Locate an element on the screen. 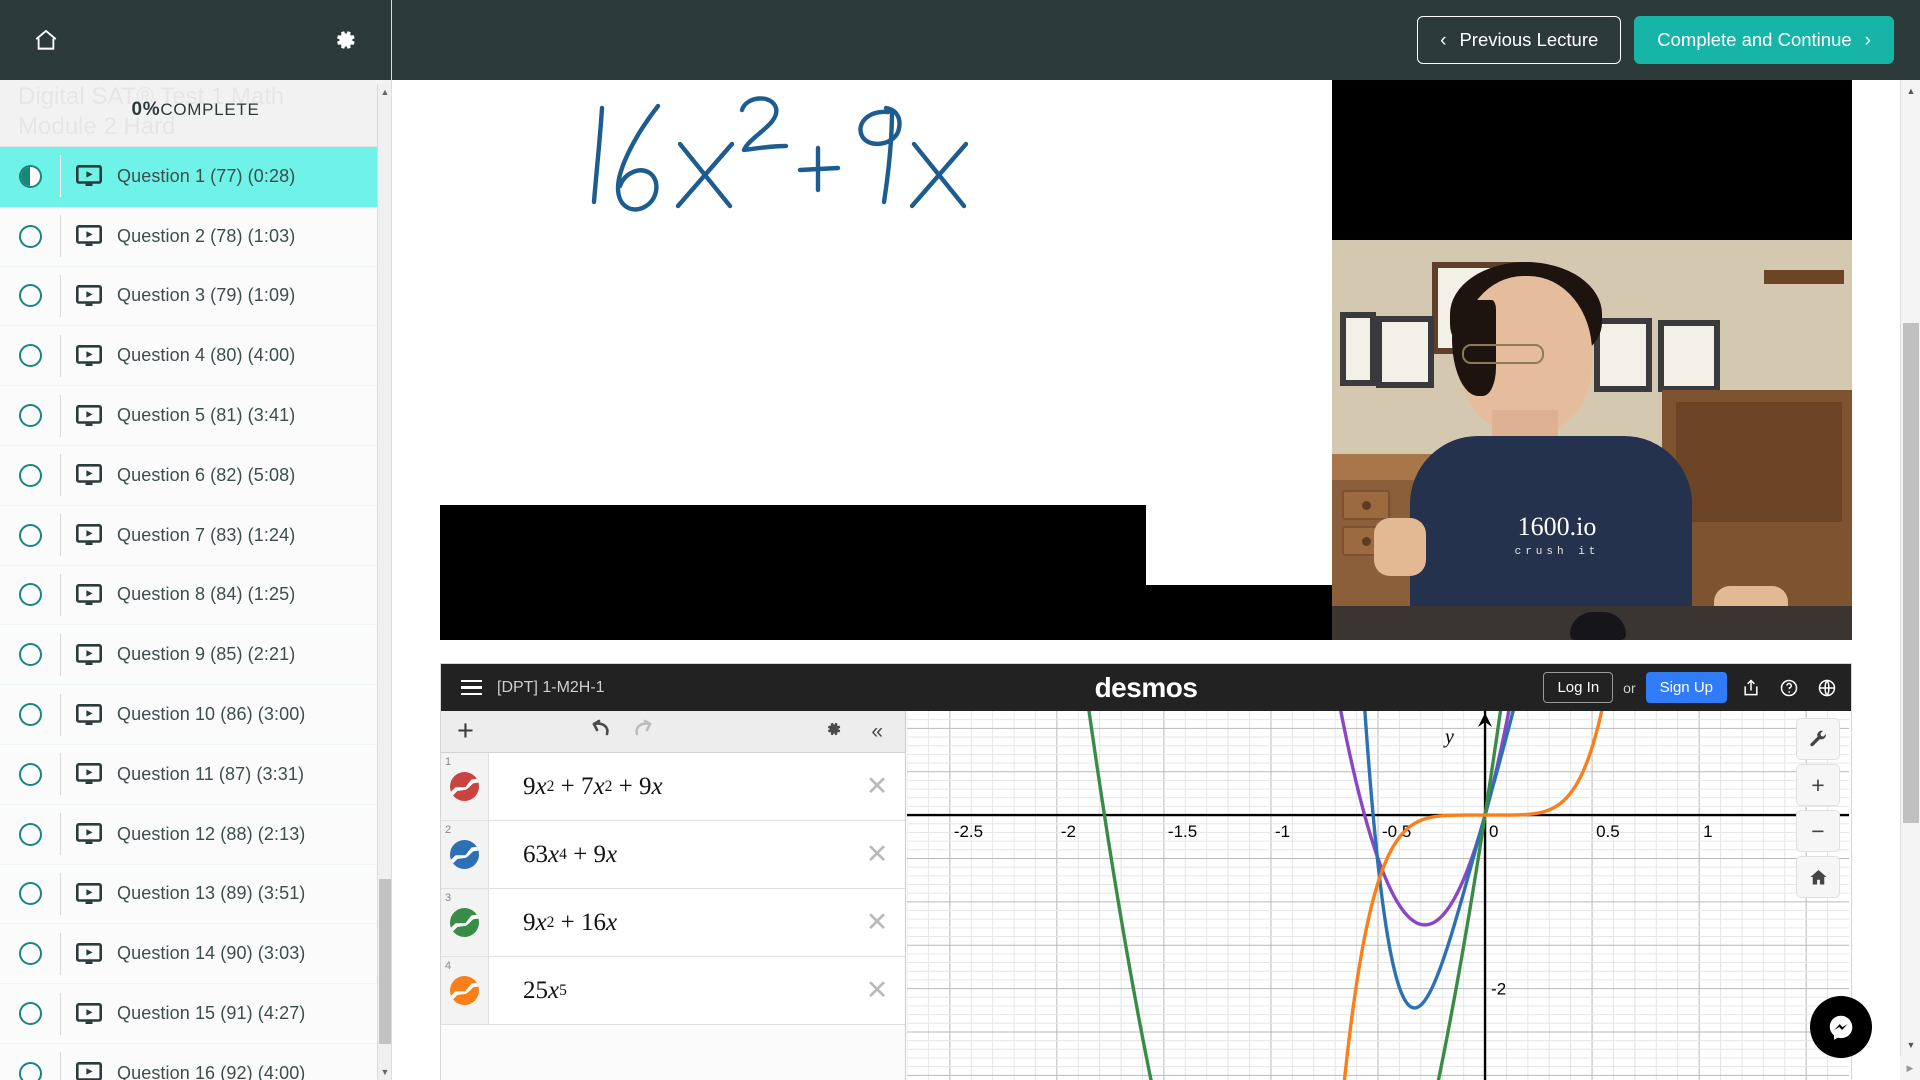 The height and width of the screenshot is (1080, 1920). expression-color-toggle: 2 is located at coordinates (465, 854).